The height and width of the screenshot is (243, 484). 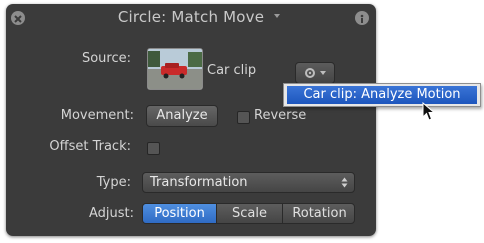 I want to click on gear-icon, so click(x=315, y=73).